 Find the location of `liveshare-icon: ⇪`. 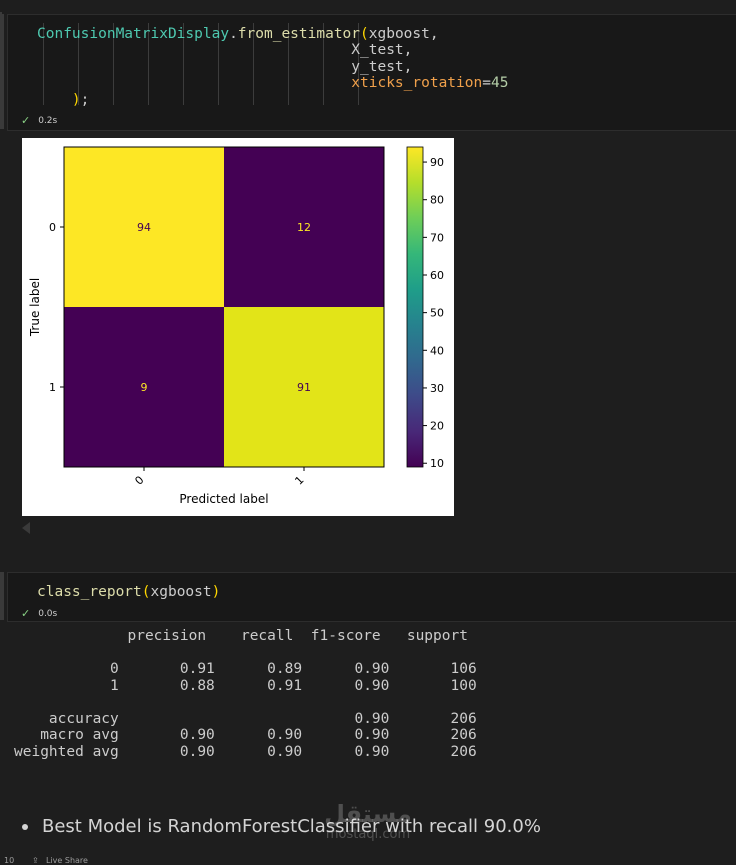

liveshare-icon: ⇪ is located at coordinates (35, 860).